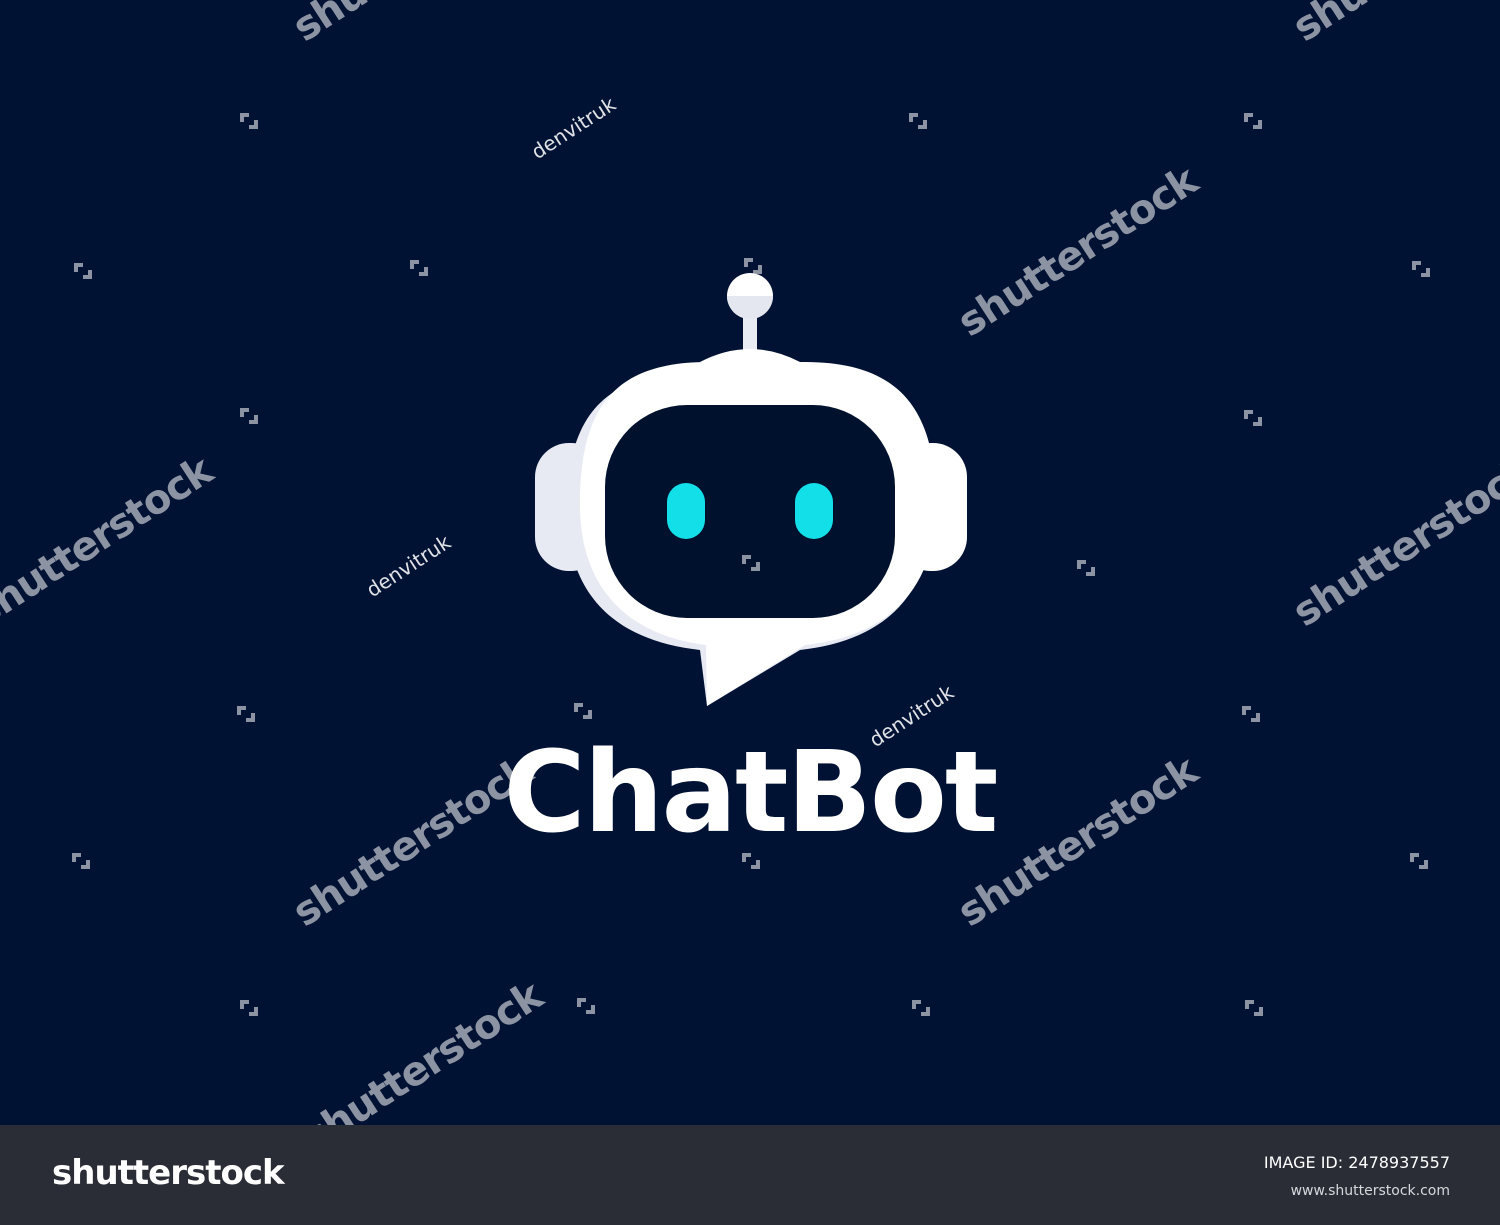 The width and height of the screenshot is (1500, 1225). Describe the element at coordinates (751, 793) in the screenshot. I see `chatbot-title: ChatBot` at that location.